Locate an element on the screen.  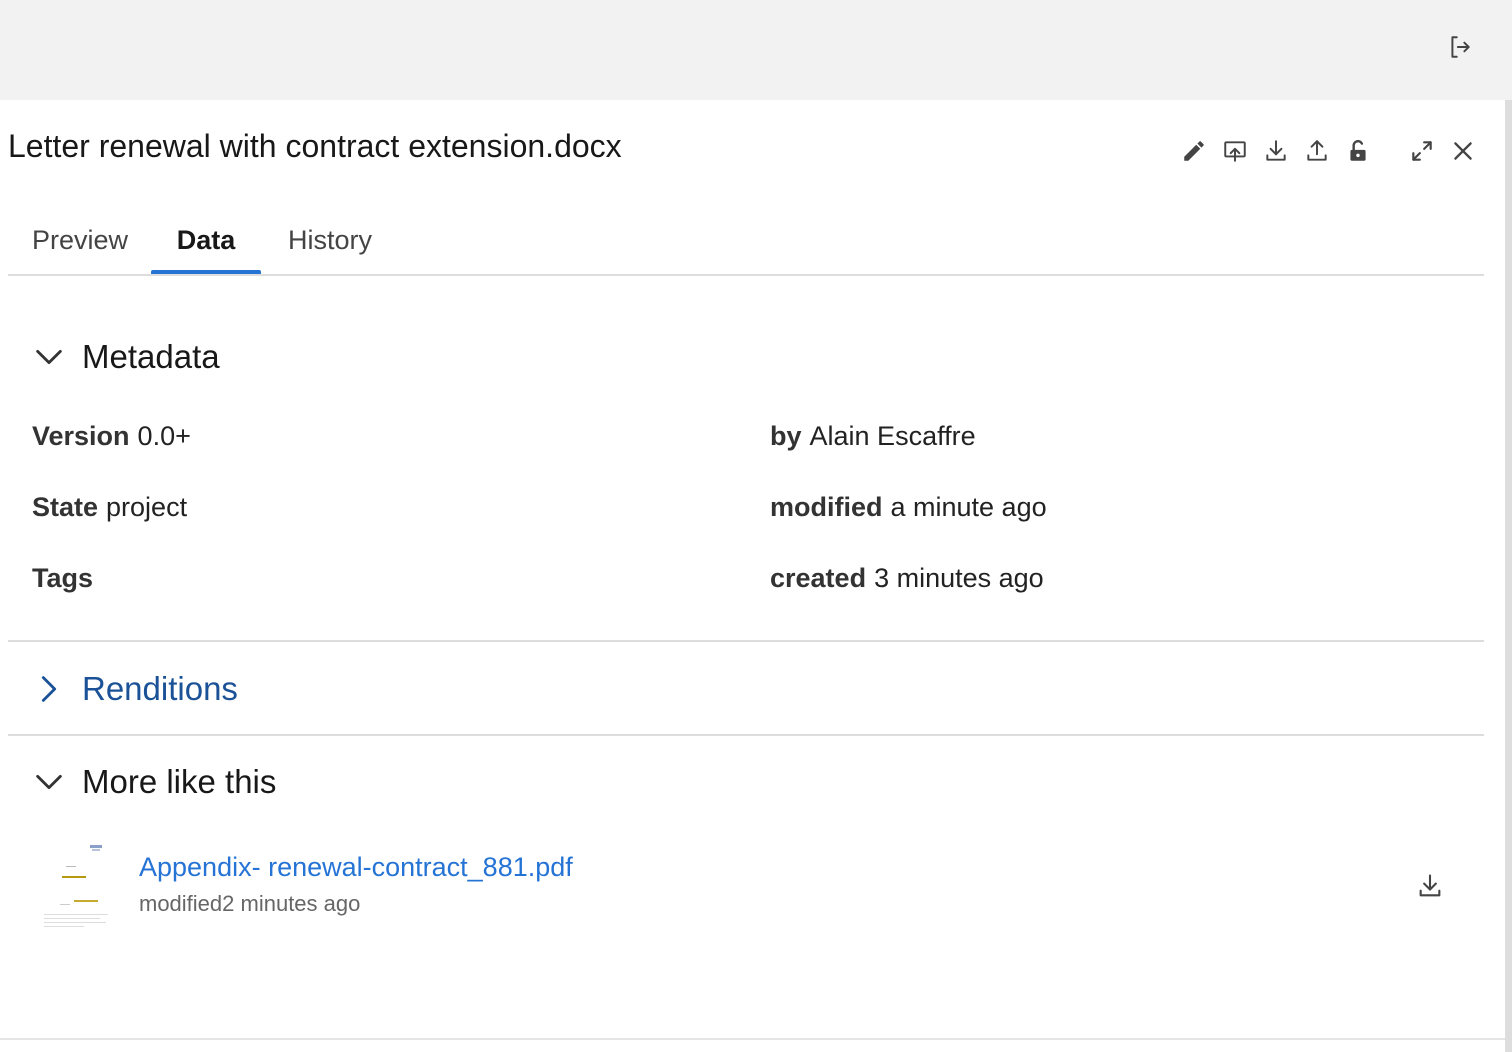
close-icon is located at coordinates (1463, 151).